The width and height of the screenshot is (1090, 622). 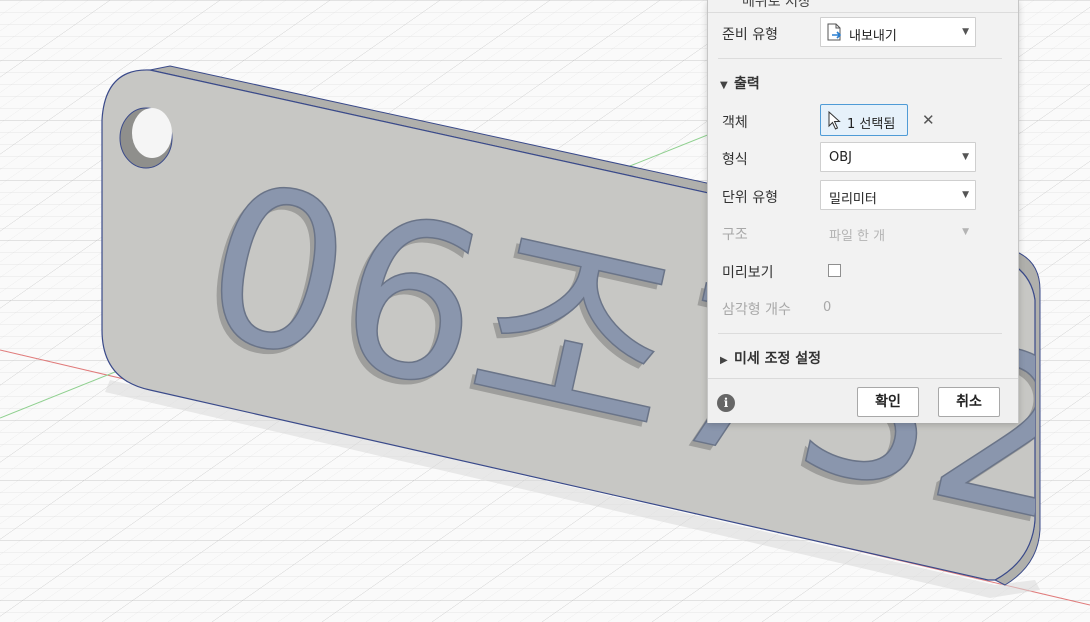 I want to click on format-label: 형식, so click(x=735, y=160).